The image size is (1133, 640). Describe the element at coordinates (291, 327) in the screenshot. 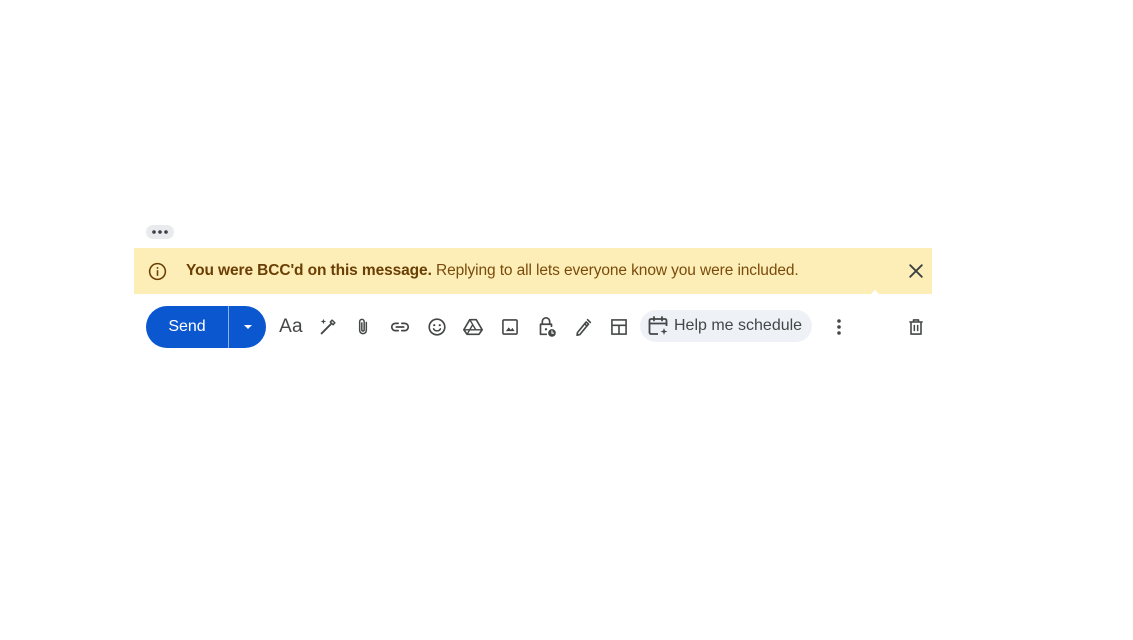

I see `formatting-options-button: Aa` at that location.